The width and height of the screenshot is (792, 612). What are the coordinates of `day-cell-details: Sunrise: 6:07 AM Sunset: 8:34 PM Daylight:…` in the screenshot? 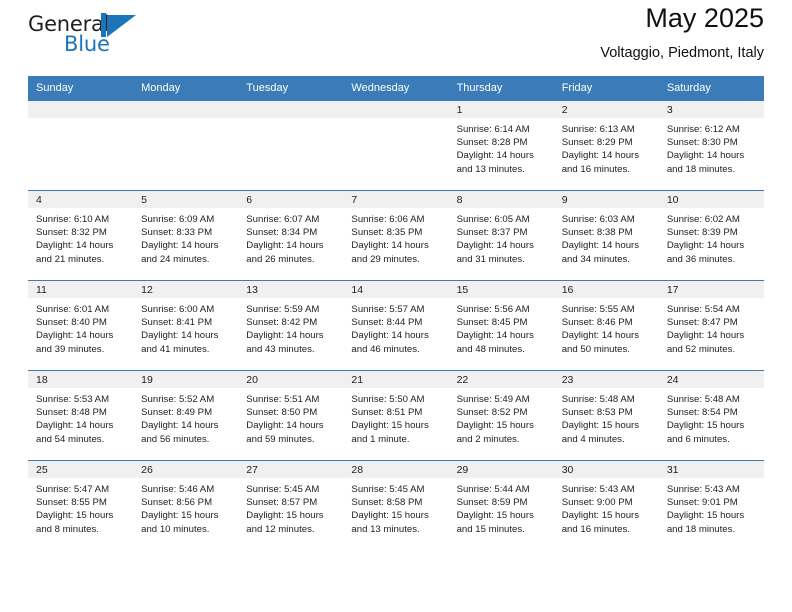 It's located at (290, 237).